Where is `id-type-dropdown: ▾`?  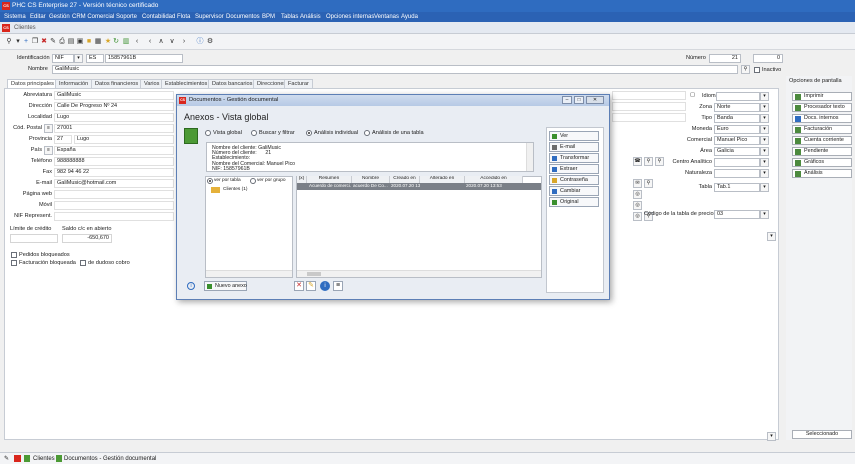
id-type-dropdown: ▾ is located at coordinates (78, 58).